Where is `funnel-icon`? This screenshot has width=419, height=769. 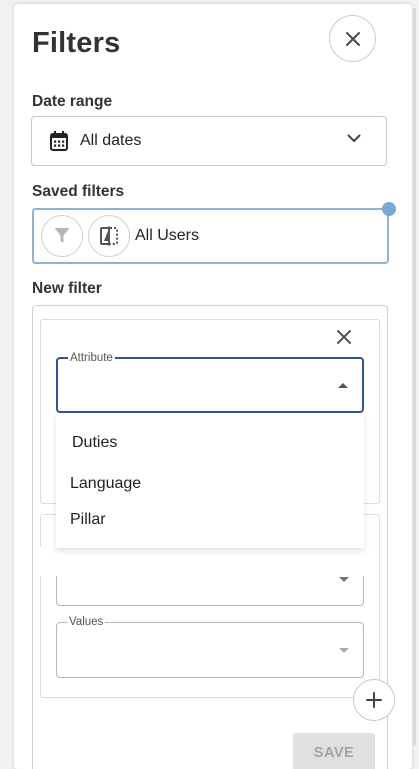 funnel-icon is located at coordinates (62, 235).